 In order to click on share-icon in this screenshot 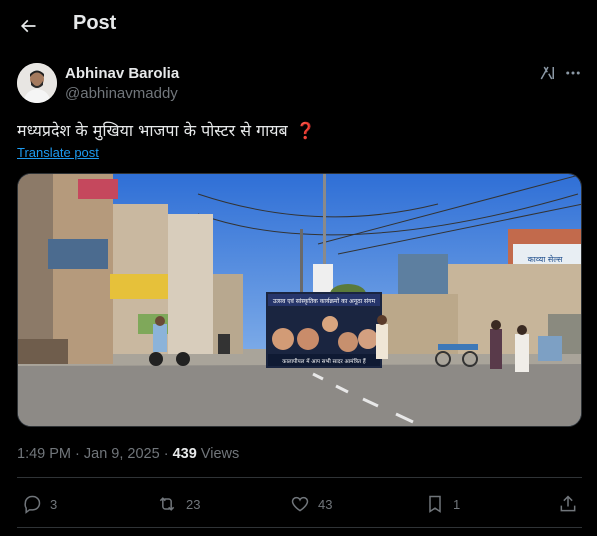, I will do `click(568, 503)`.